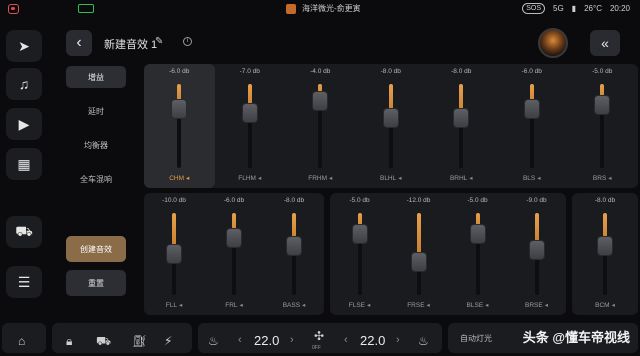  Describe the element at coordinates (477, 254) in the screenshot. I see `channel-blse: -5.0 db BLSE ◂` at that location.